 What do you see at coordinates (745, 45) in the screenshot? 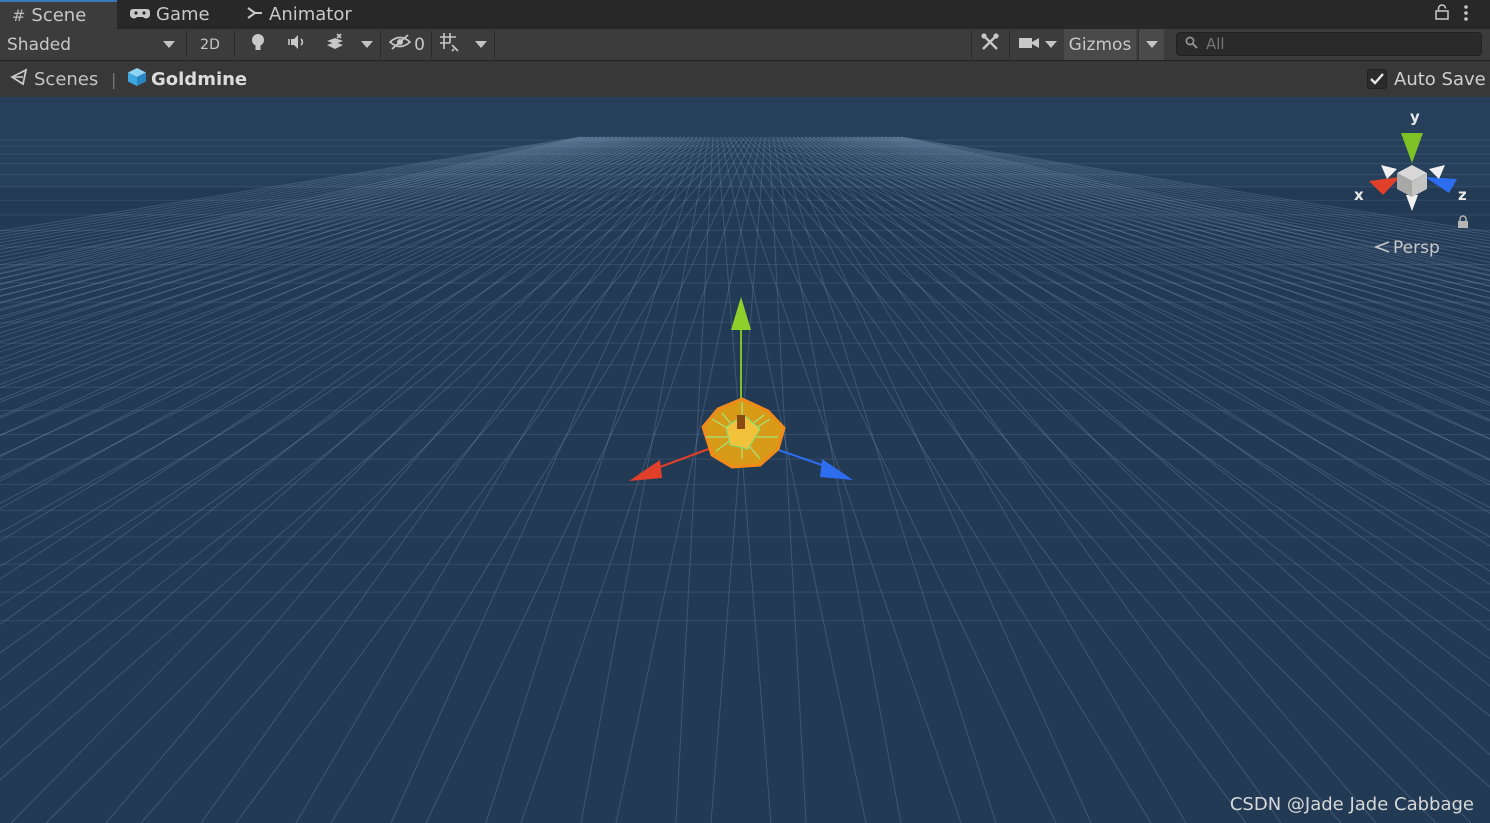
I see `scene-toolbar: Shaded 2D 0 Gizmos All` at bounding box center [745, 45].